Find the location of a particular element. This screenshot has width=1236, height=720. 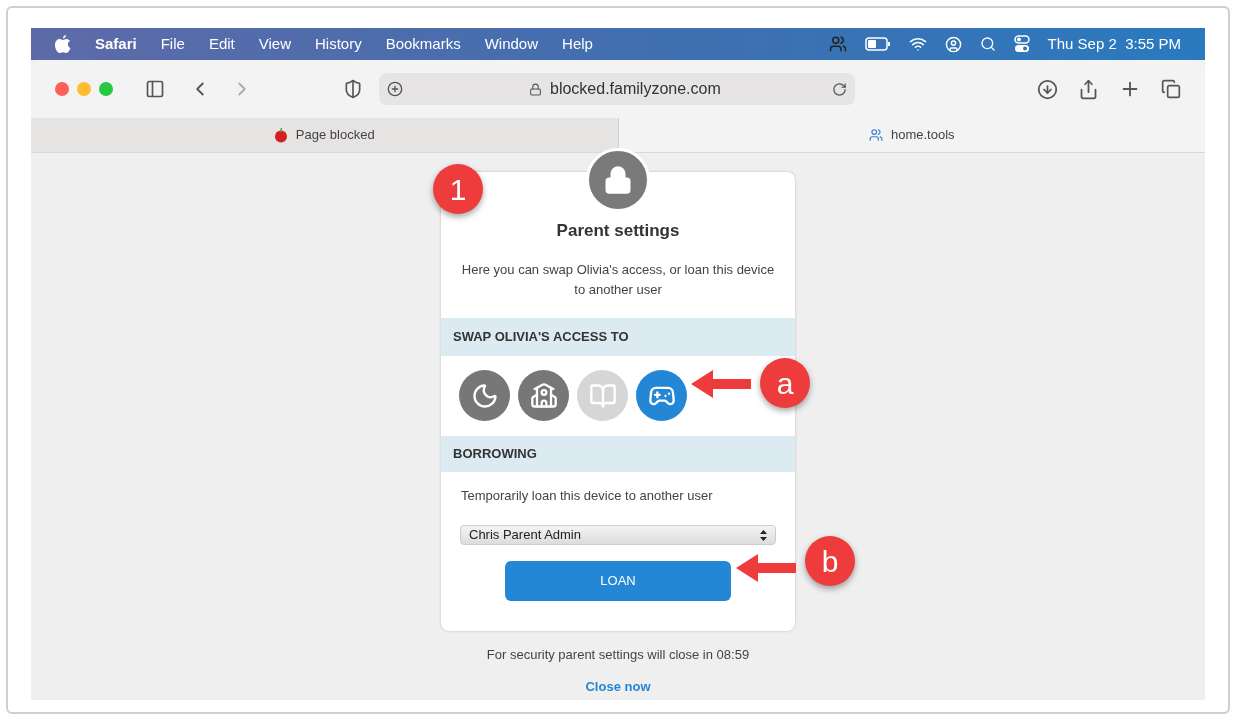

card-description: Here you can swap Olivia's access, or loan this device to another user is located at coordinates (618, 279).